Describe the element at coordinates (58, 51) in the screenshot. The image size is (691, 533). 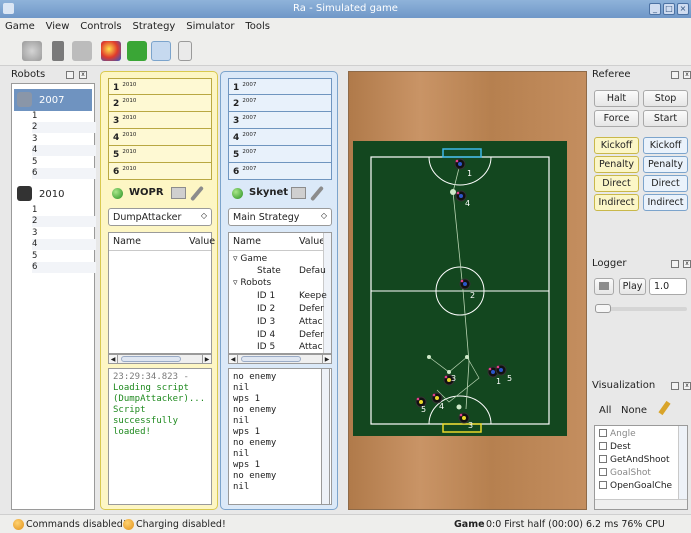
I see `battery-icon` at that location.